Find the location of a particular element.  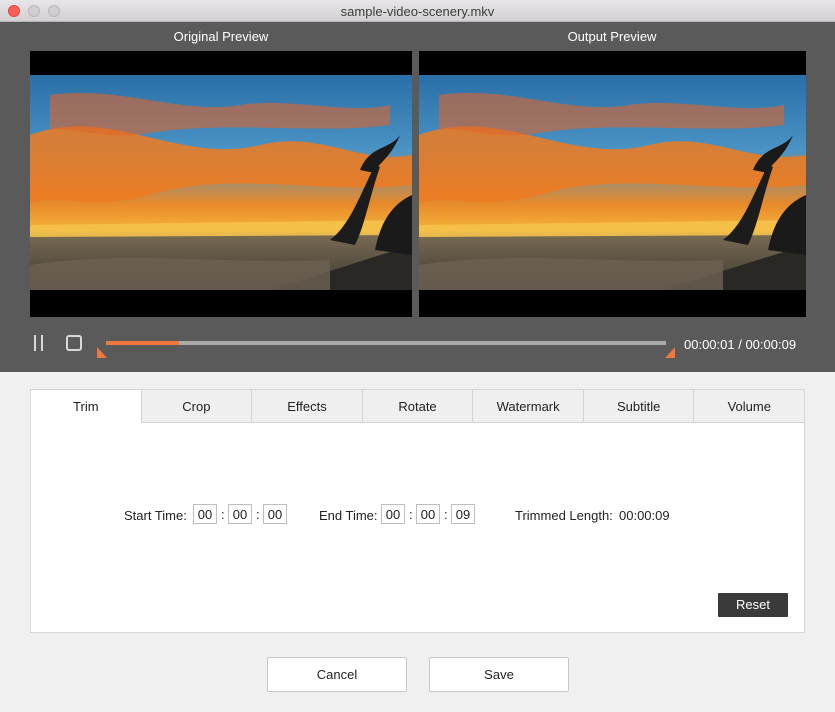

output-preview-label: Output Preview is located at coordinates (612, 36).